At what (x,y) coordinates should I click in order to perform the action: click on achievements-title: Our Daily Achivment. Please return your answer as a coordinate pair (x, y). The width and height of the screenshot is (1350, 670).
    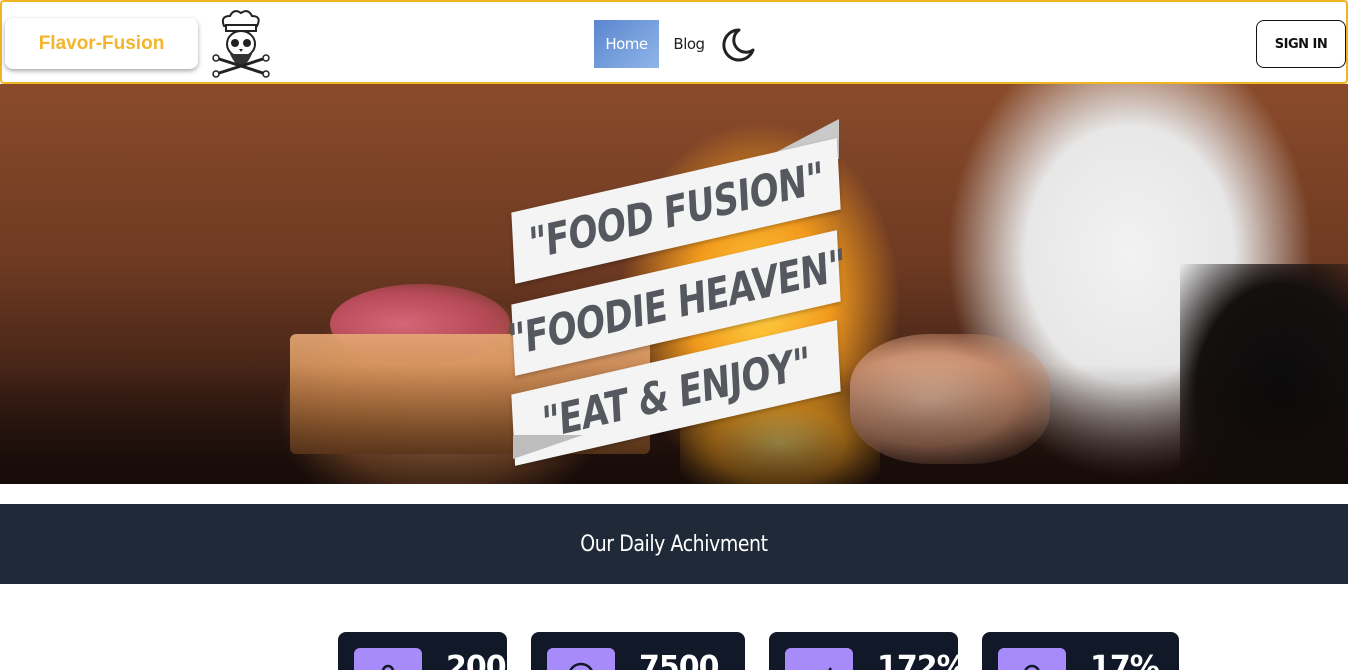
    Looking at the image, I should click on (674, 544).